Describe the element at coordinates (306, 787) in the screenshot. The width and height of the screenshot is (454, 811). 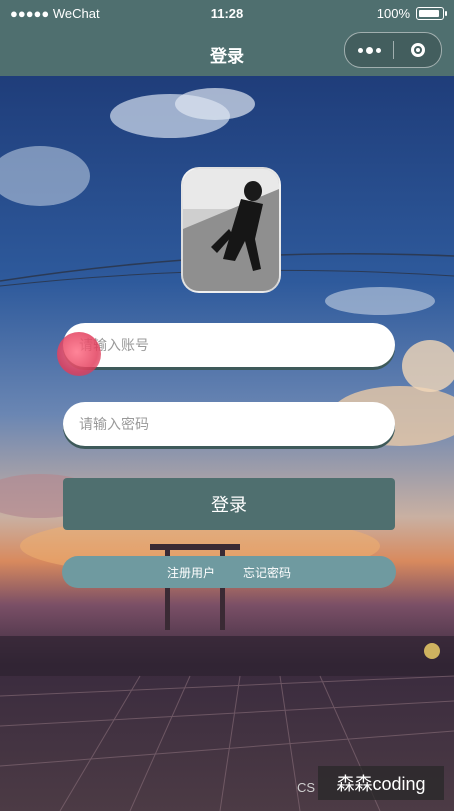
I see `watermark-prefix: CS` at that location.